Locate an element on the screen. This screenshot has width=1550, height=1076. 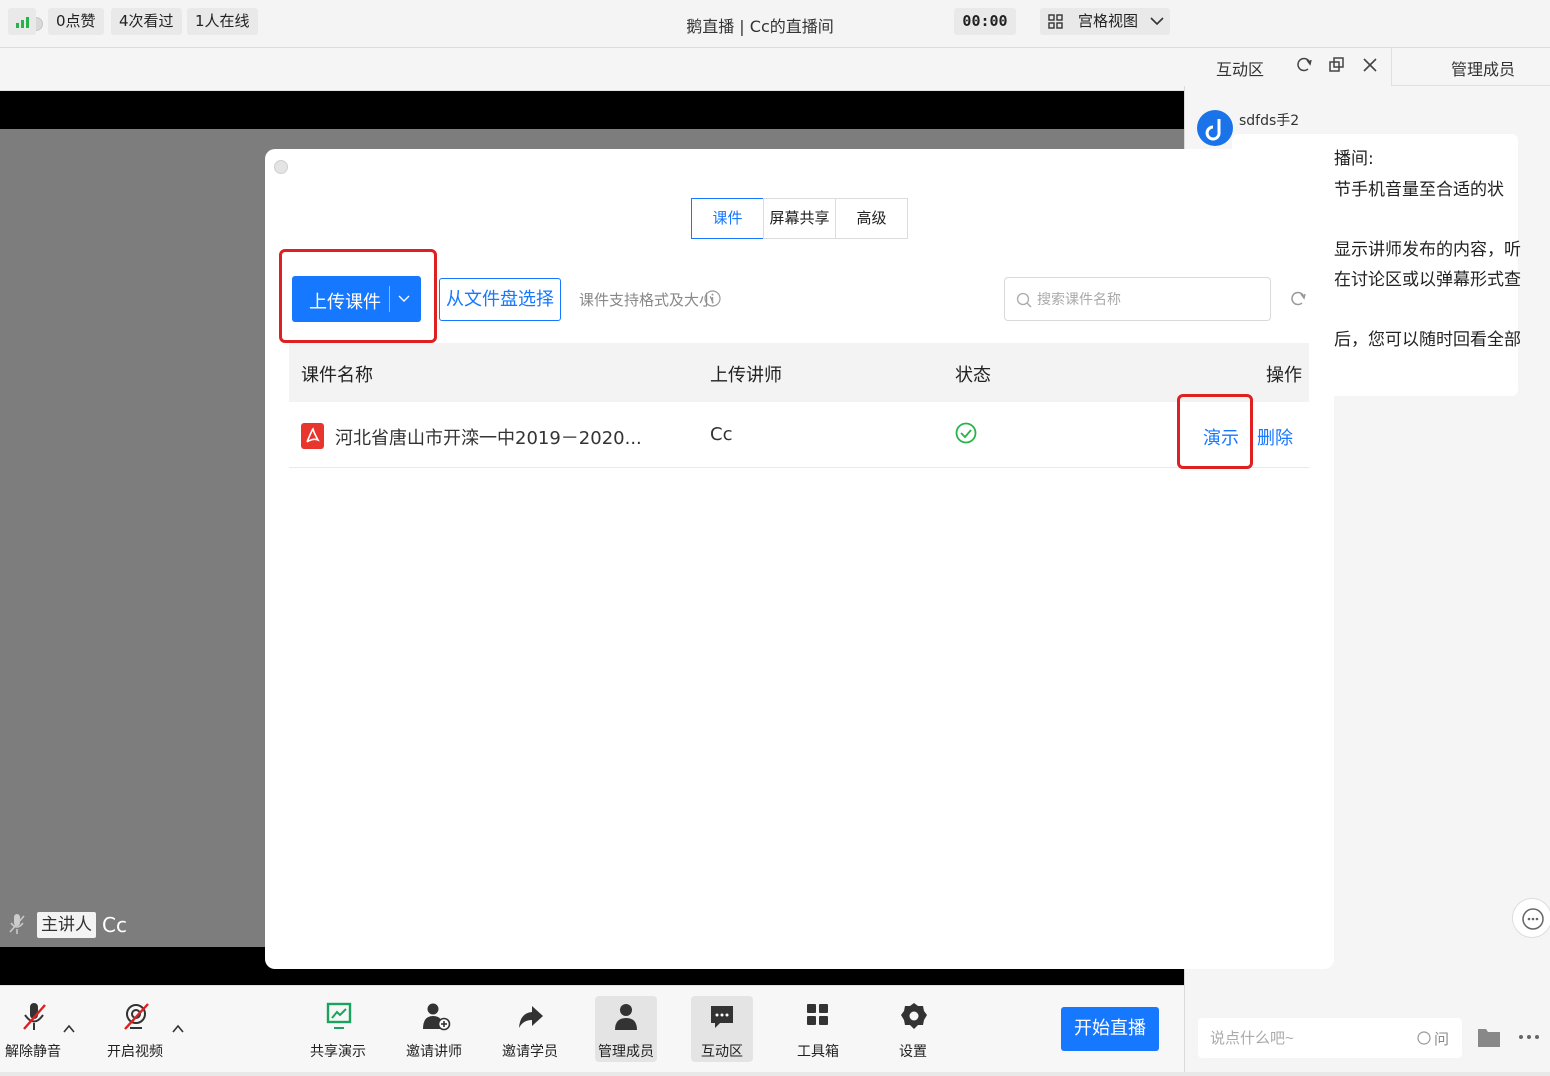
invite-student-label: 邀请学员 is located at coordinates (530, 1052).